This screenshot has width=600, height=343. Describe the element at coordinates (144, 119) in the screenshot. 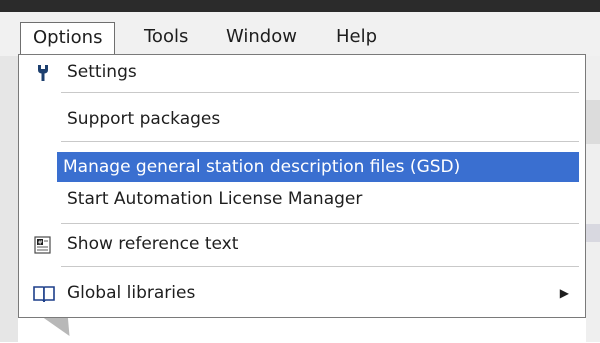

I see `menu-item-label: Support packages` at that location.